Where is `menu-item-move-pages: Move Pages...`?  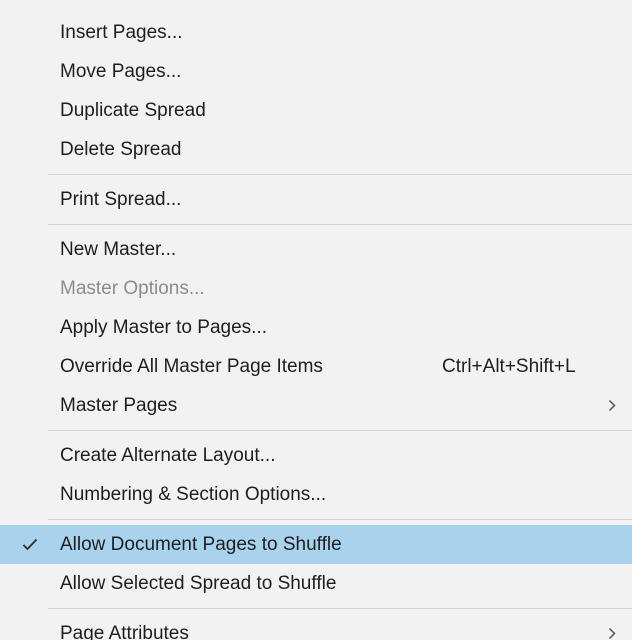 menu-item-move-pages: Move Pages... is located at coordinates (316, 71).